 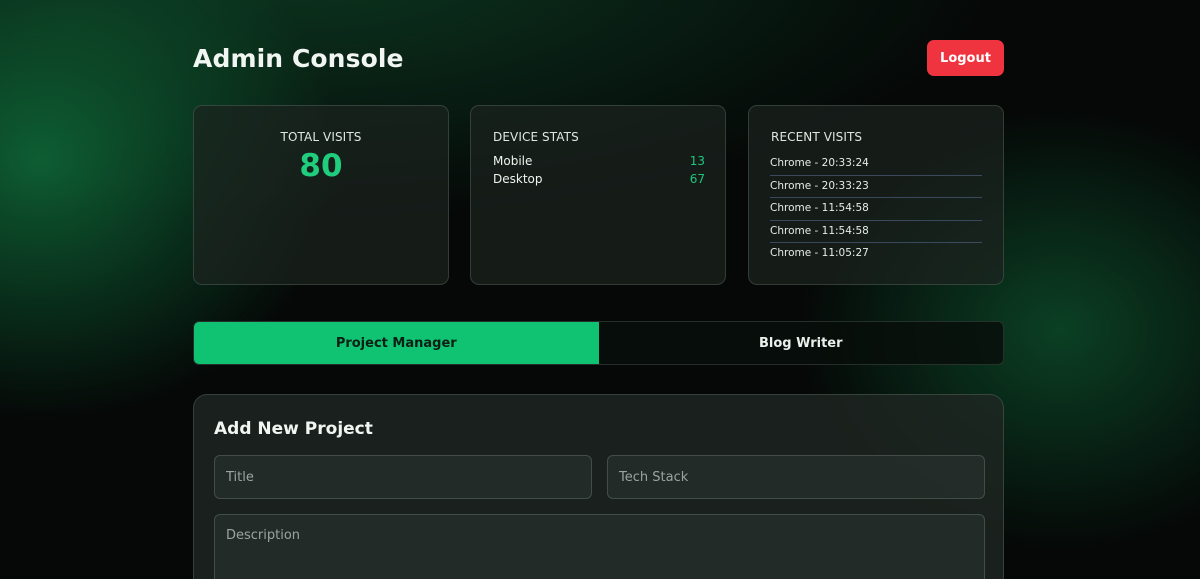 I want to click on header: Admin Console Logout, so click(x=598, y=58).